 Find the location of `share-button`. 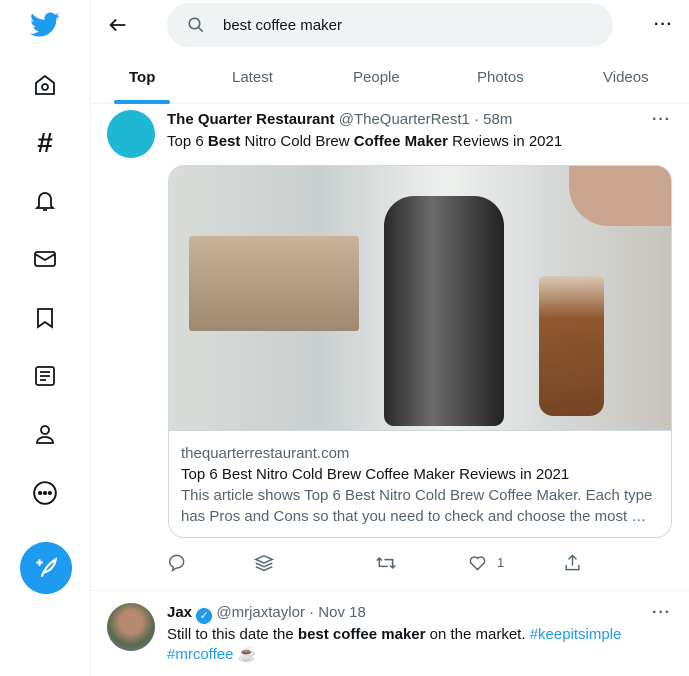

share-button is located at coordinates (572, 562).